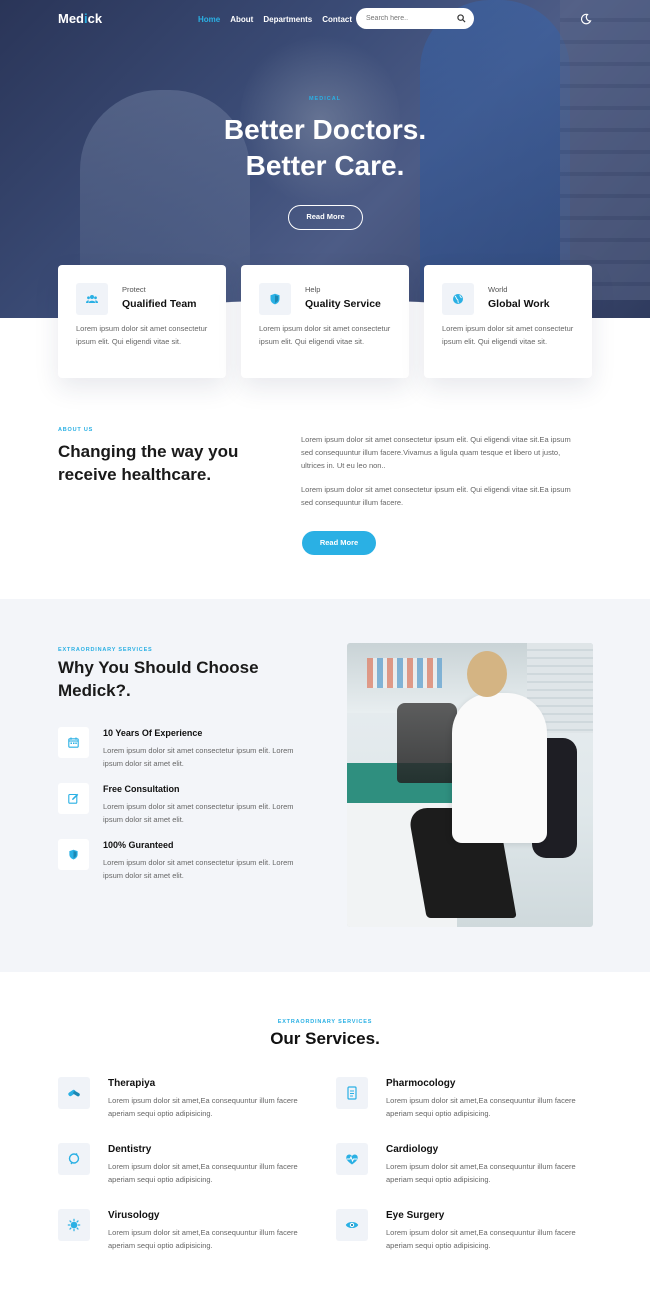 The width and height of the screenshot is (650, 1300). Describe the element at coordinates (80, 18) in the screenshot. I see `site-logo: Medick` at that location.